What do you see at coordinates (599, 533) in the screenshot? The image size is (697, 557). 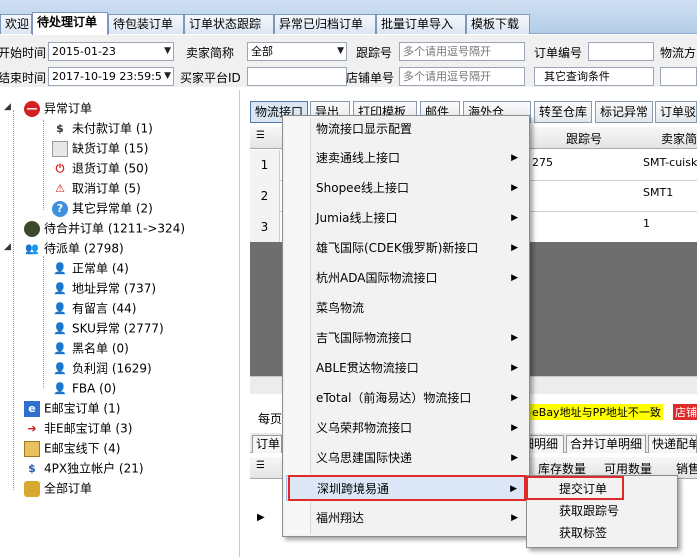 I see `get-label-item: 获取标签` at bounding box center [599, 533].